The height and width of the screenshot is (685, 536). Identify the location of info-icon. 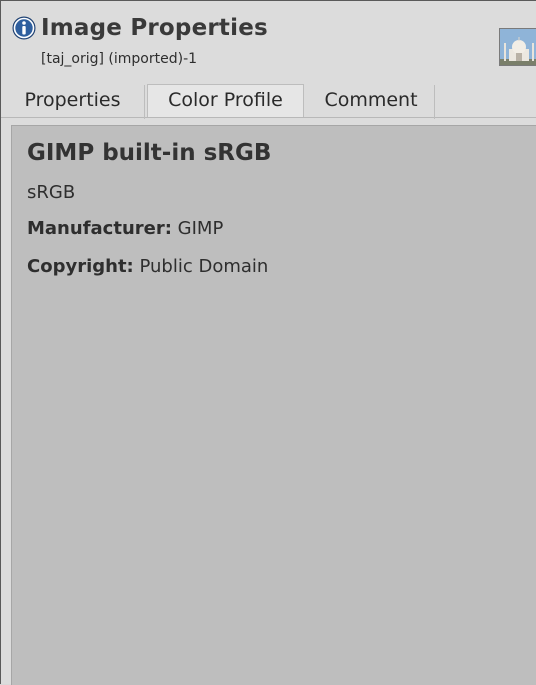
(24, 28).